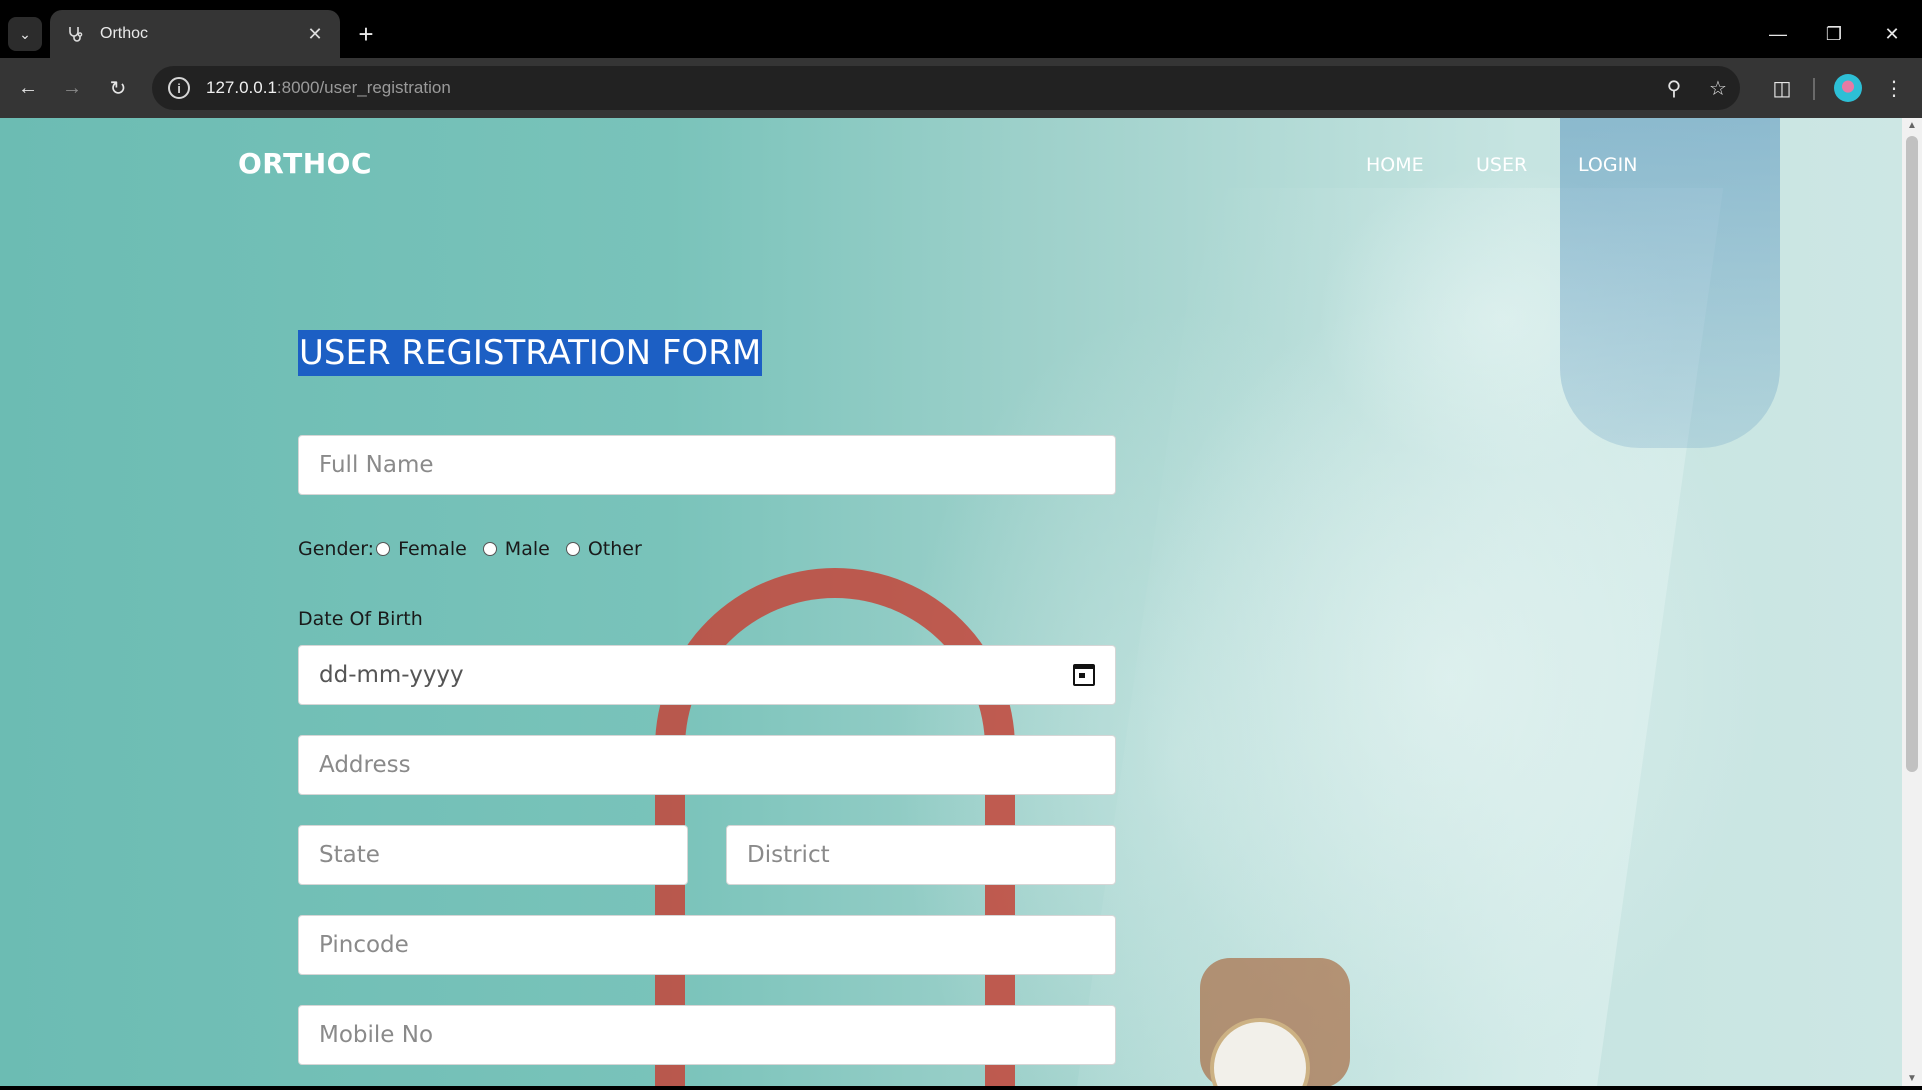 The height and width of the screenshot is (1090, 1922). I want to click on window-close-icon: ✕, so click(1892, 34).